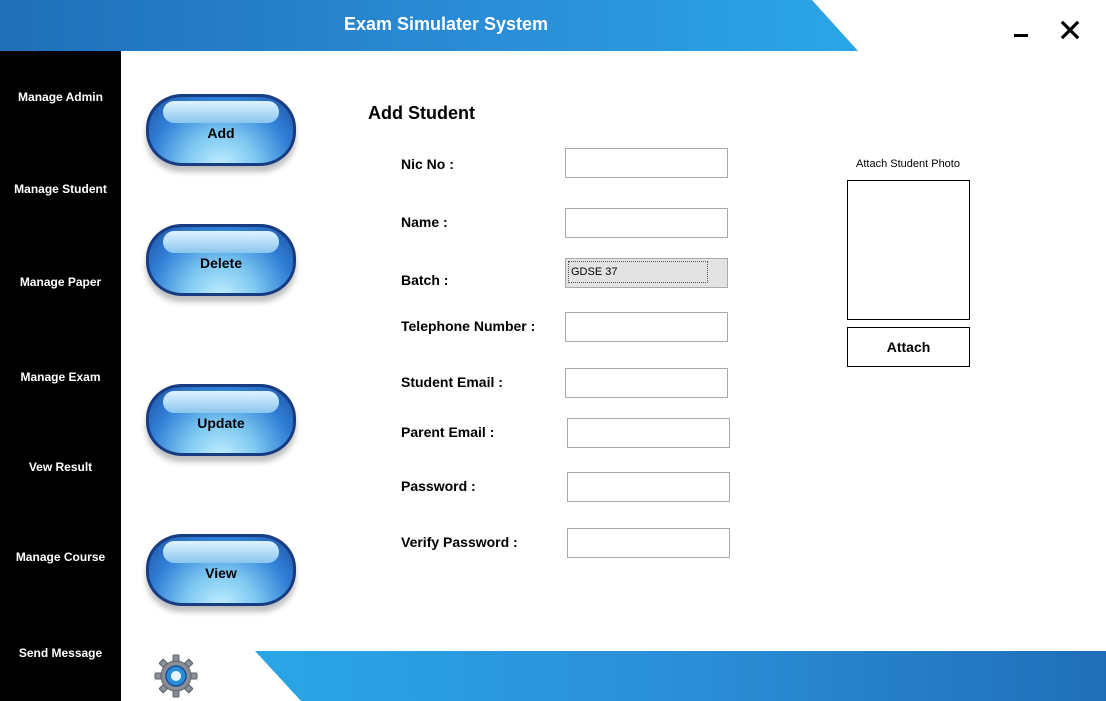 This screenshot has height=701, width=1106. I want to click on student-email-label: Student Email :, so click(452, 382).